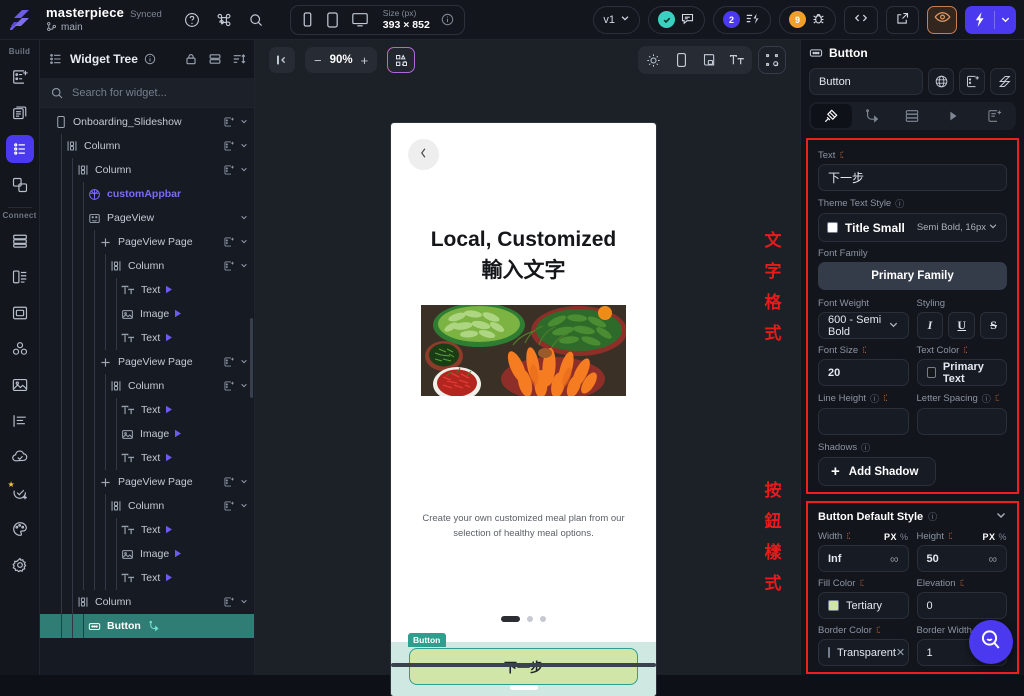 The width and height of the screenshot is (1024, 696). I want to click on infinity-icon: ∞, so click(992, 559).